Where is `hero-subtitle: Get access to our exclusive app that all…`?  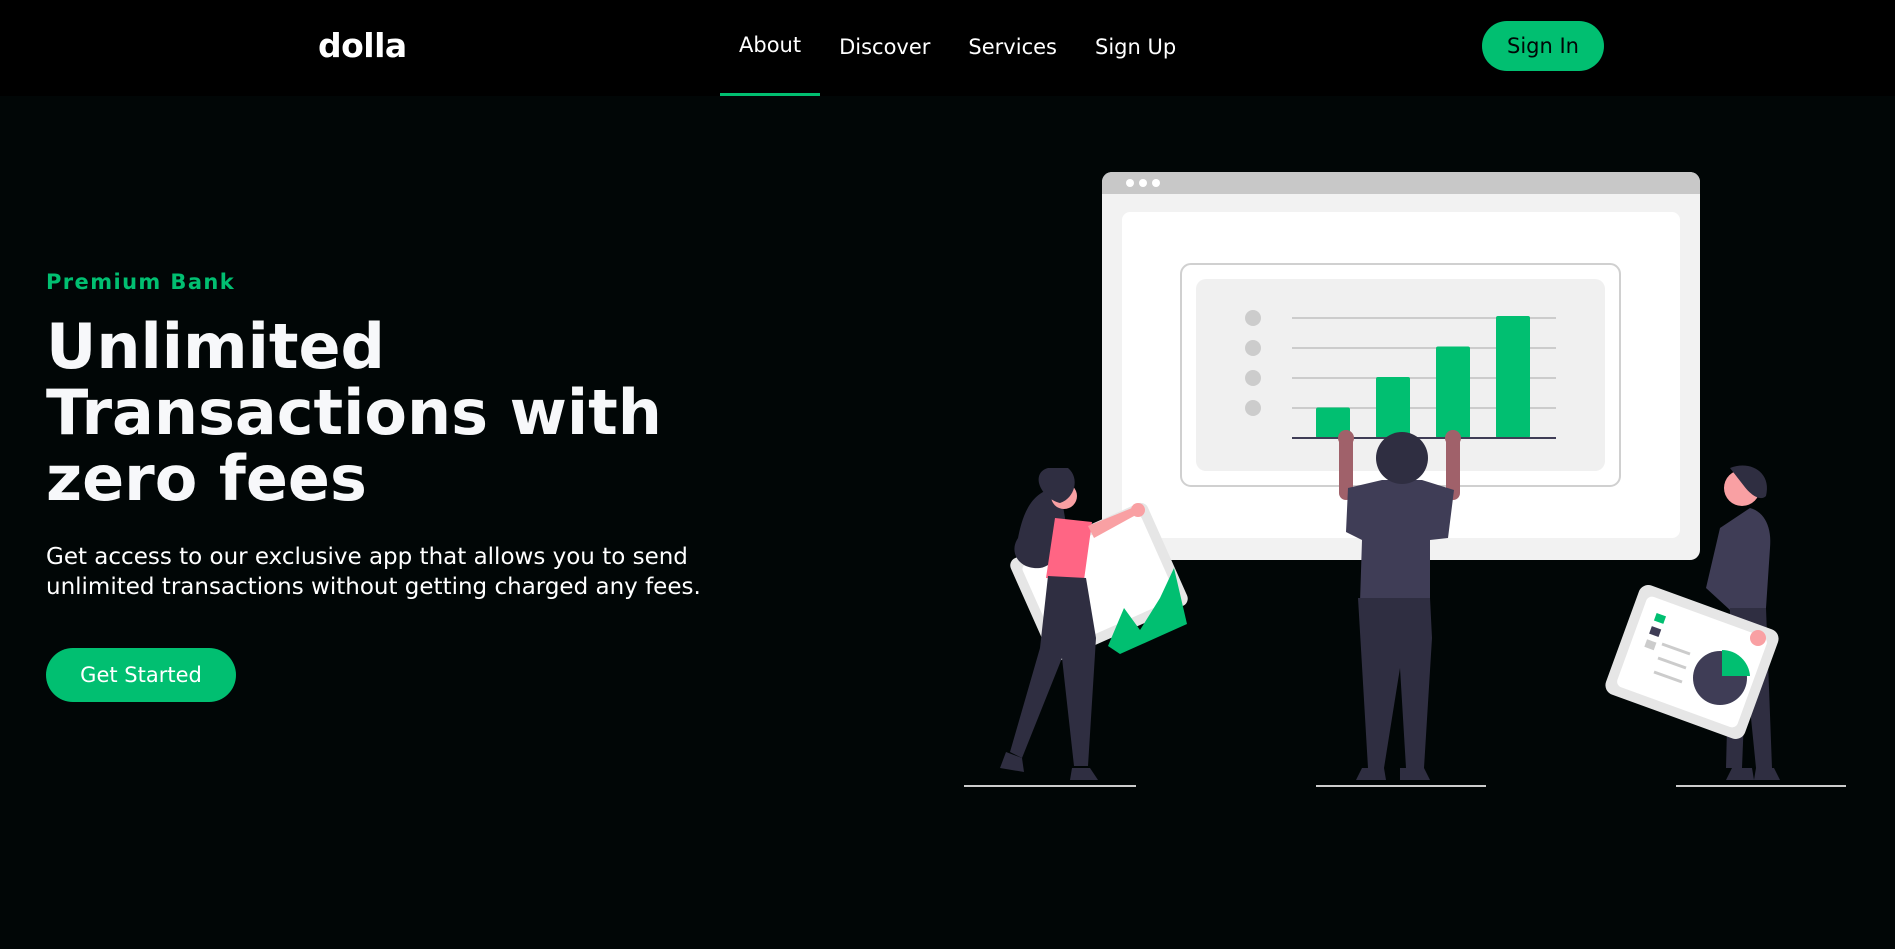 hero-subtitle: Get access to our exclusive app that all… is located at coordinates (373, 572).